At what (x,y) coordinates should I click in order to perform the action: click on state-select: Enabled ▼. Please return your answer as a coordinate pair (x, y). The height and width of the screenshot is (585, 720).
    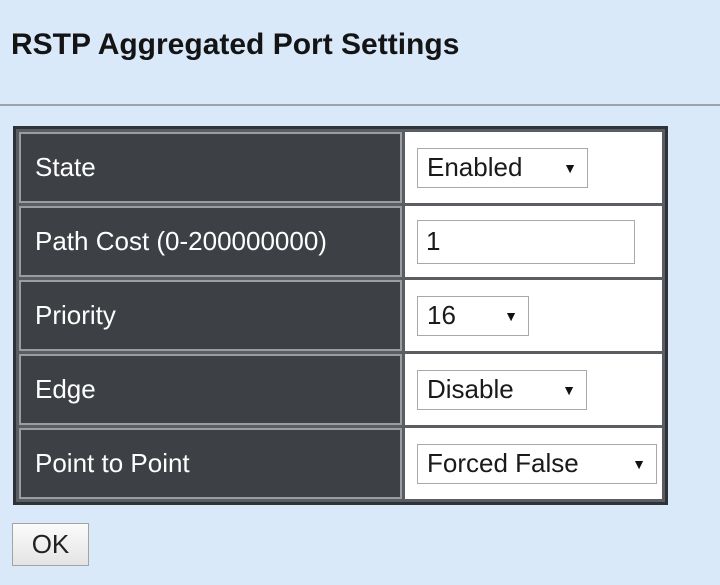
    Looking at the image, I should click on (502, 167).